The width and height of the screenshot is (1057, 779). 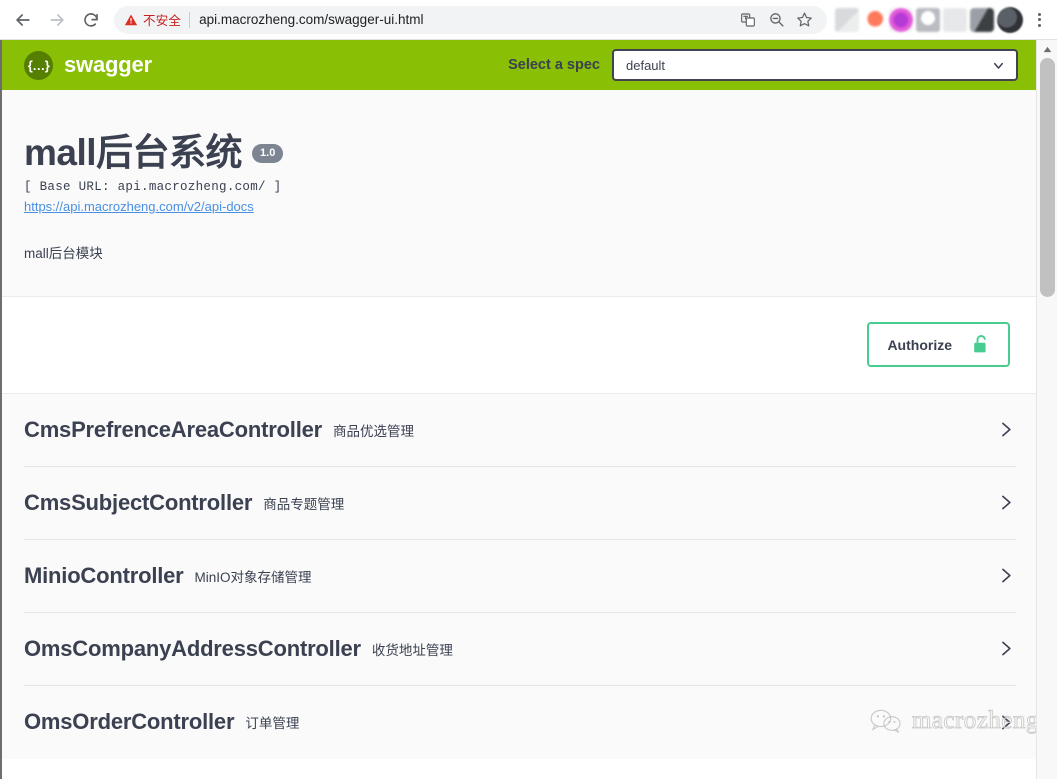 I want to click on navigation-buttons, so click(x=54, y=20).